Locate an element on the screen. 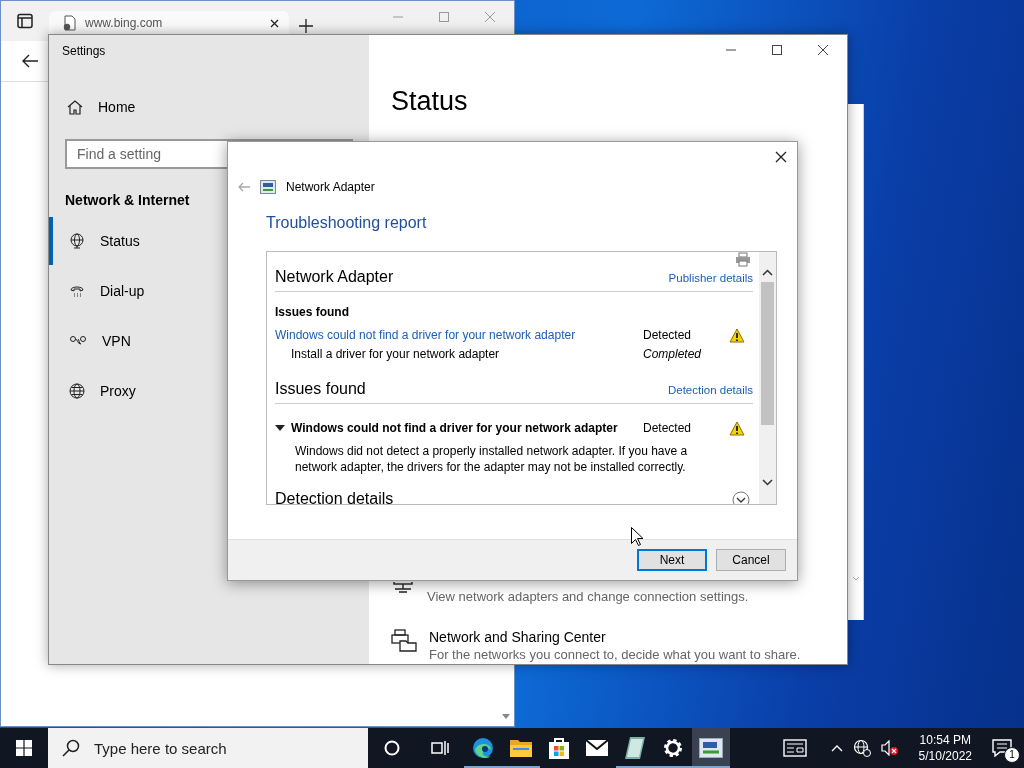 The height and width of the screenshot is (768, 1024). settings-icon is located at coordinates (673, 748).